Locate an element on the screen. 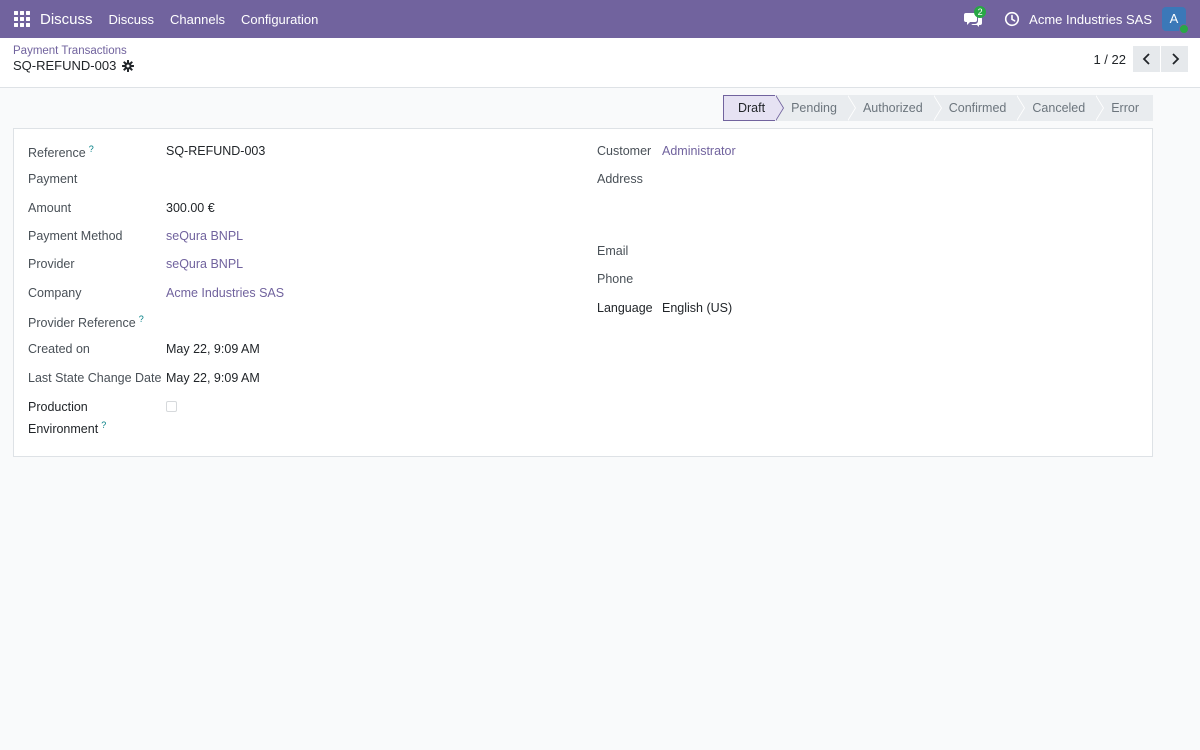 This screenshot has height=750, width=1200. field-phone: Phone is located at coordinates (629, 279).